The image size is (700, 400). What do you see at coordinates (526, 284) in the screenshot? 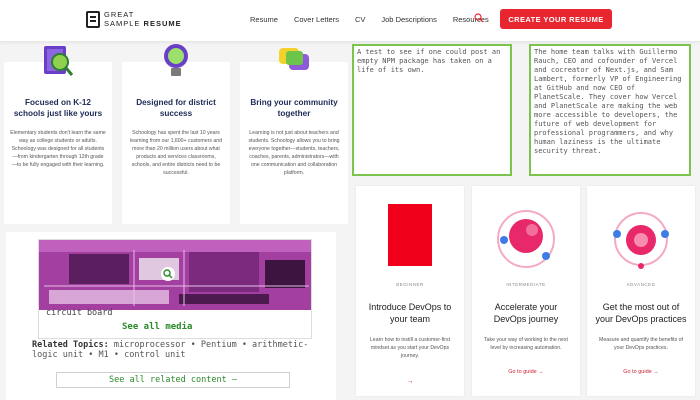
I see `card-level-tag: INTERMEDIATE` at bounding box center [526, 284].